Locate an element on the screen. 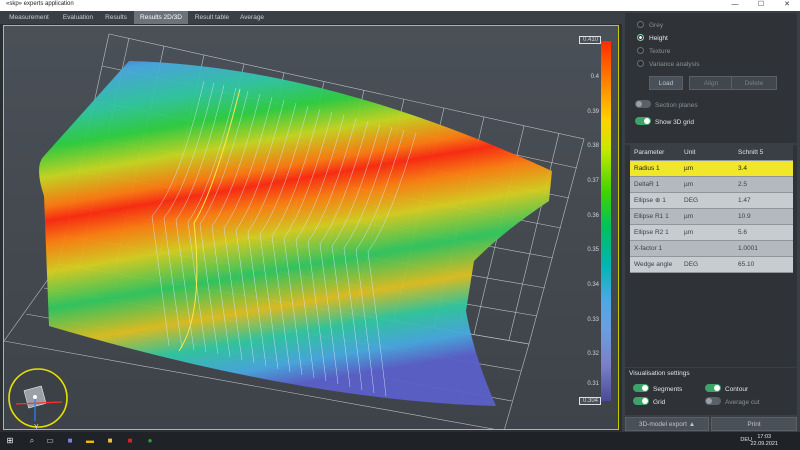 Image resolution: width=800 pixels, height=450 pixels. table-row: Ellipse R2 1 µm 5.6 is located at coordinates (711, 233).